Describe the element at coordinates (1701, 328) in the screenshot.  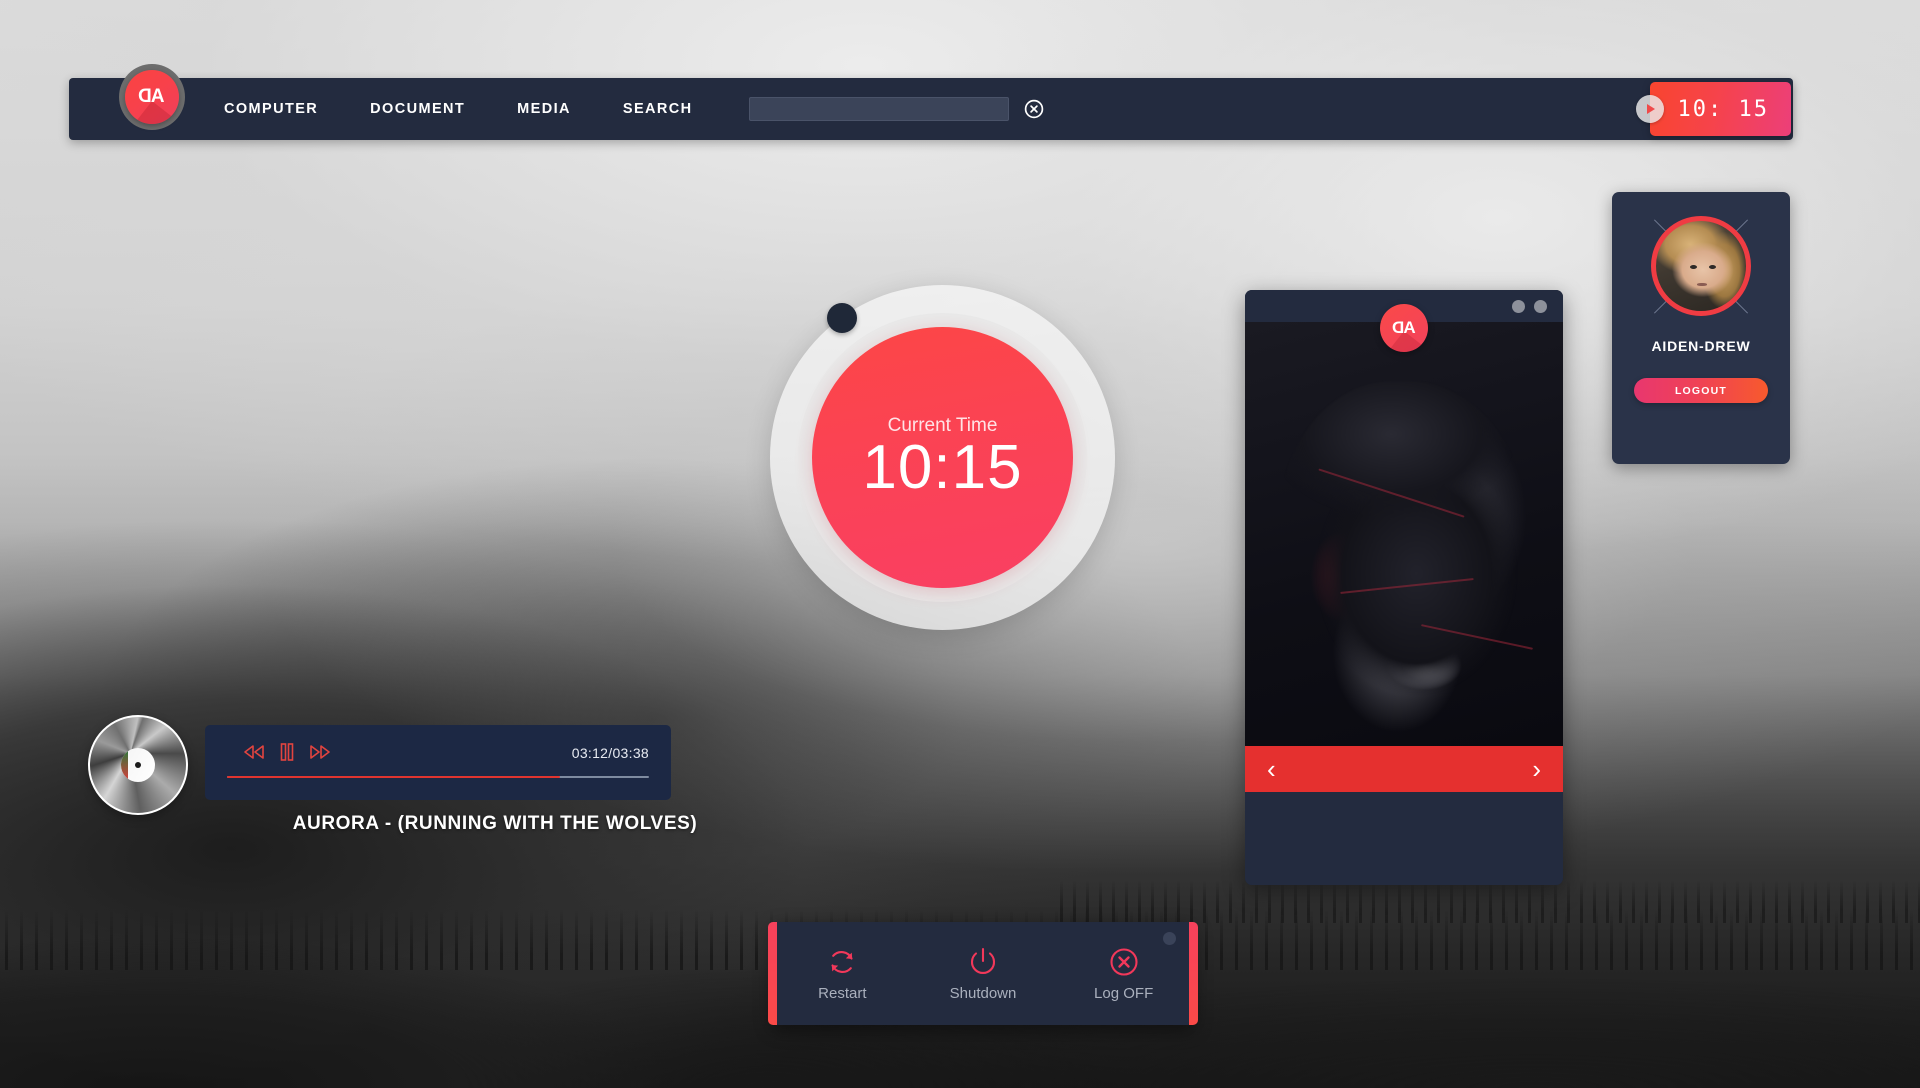
I see `user-profile-panel: AIDEN-DREW LOGOUT` at that location.